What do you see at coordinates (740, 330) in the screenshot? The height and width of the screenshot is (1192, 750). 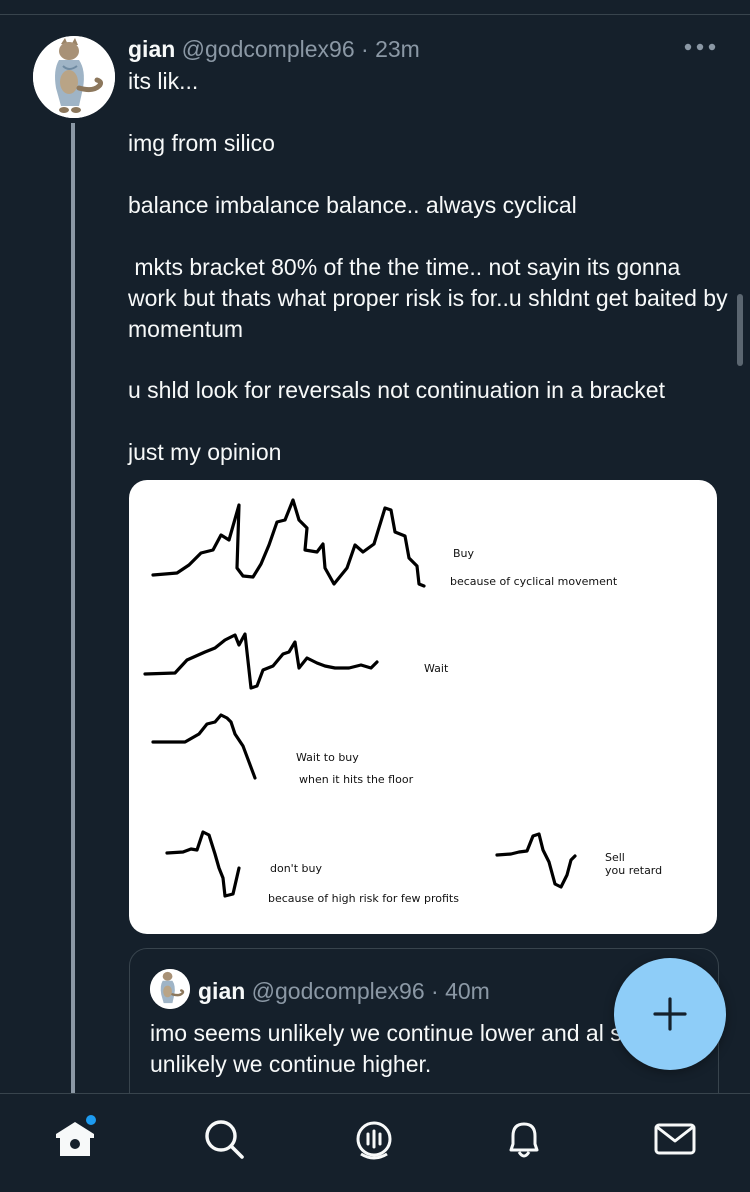 I see `scrollbar-thumb` at bounding box center [740, 330].